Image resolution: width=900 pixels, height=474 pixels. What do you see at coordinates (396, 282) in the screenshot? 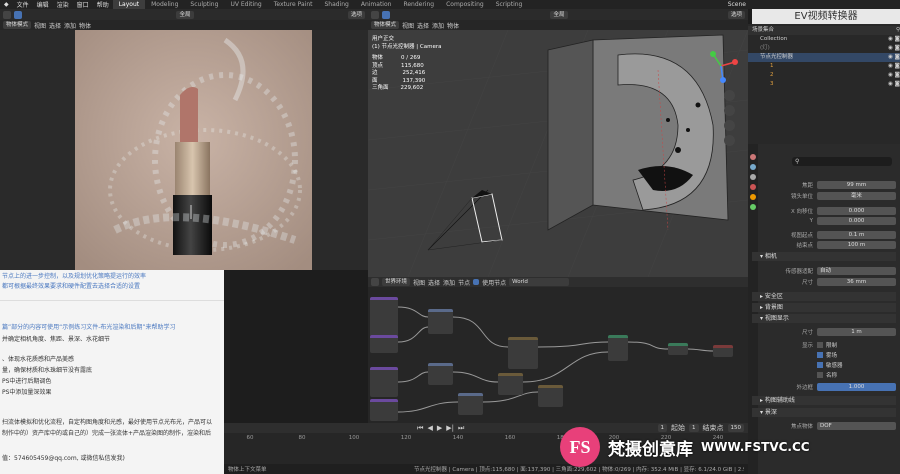
I see `shader-type-dropdown: 世界环境` at bounding box center [396, 282].